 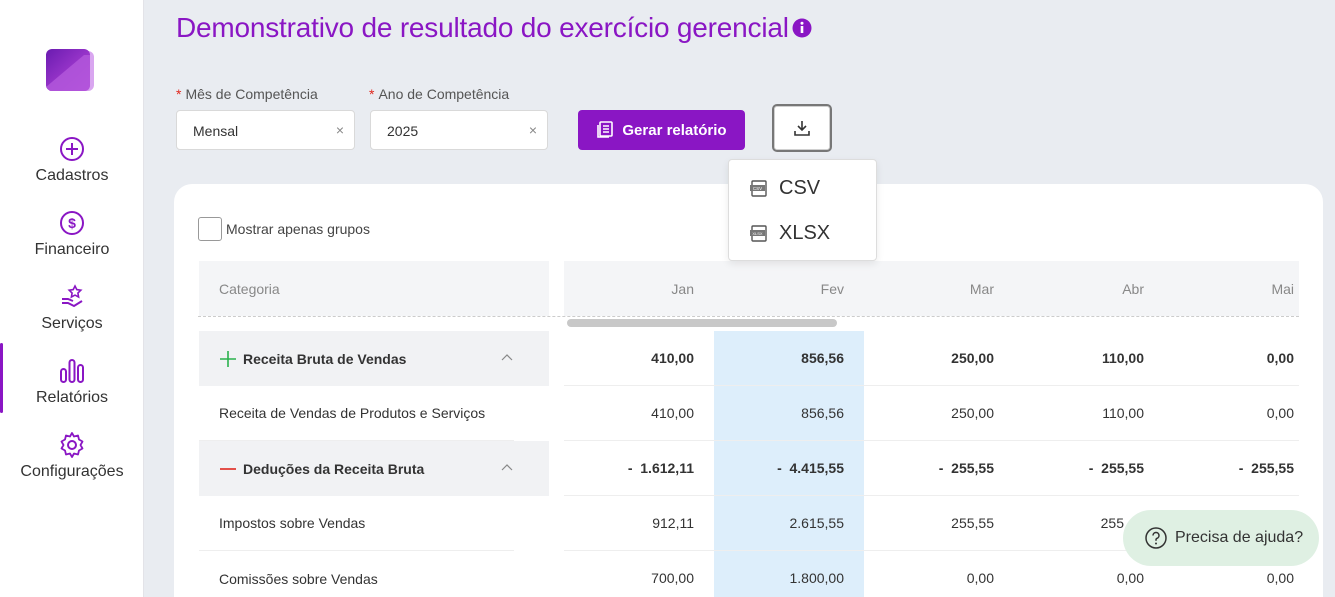 I want to click on question-icon, so click(x=1156, y=538).